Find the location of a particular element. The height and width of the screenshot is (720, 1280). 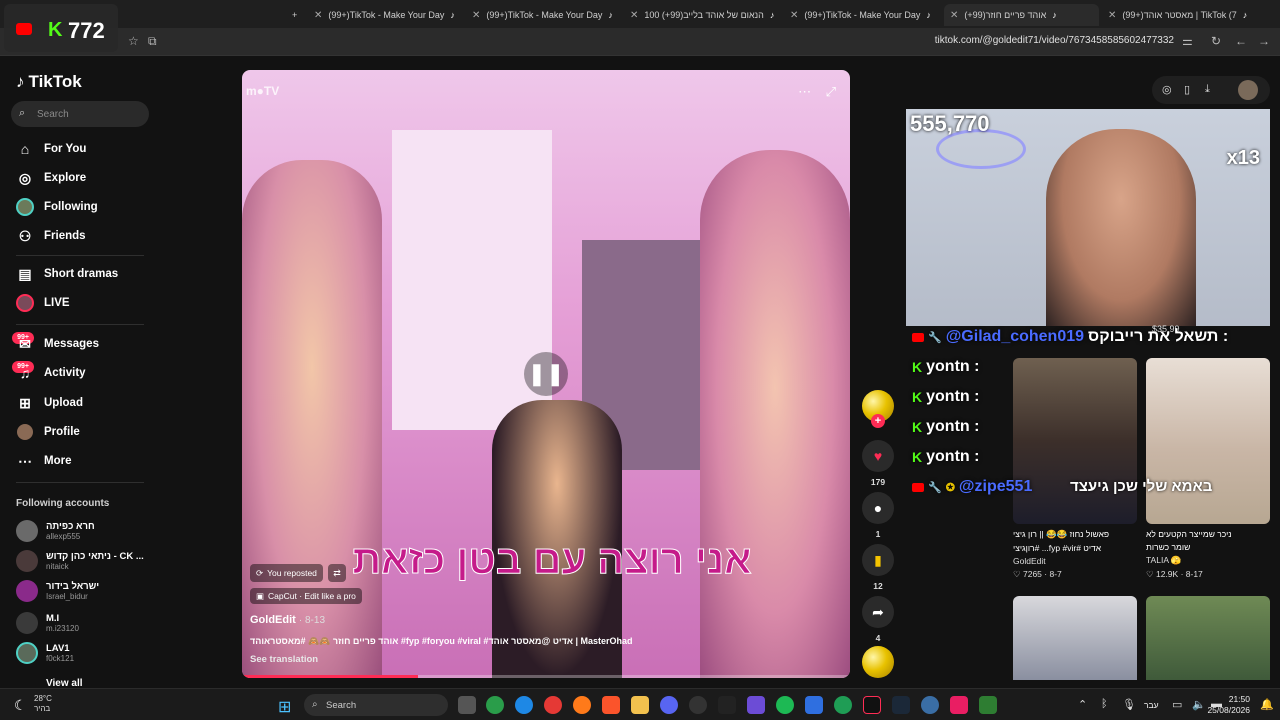

save-button: ▮ is located at coordinates (878, 560).